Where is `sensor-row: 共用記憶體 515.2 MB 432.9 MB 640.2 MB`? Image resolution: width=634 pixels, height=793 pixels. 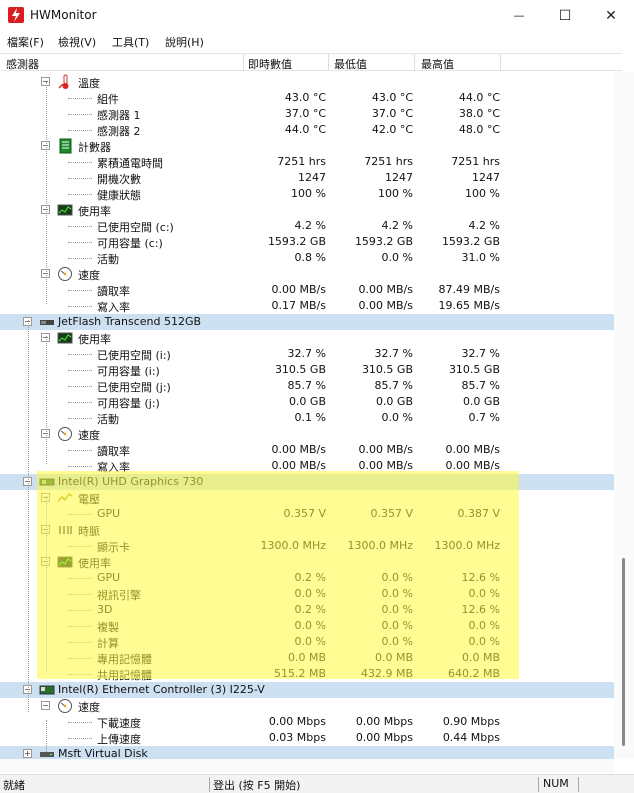 sensor-row: 共用記憶體 515.2 MB 432.9 MB 640.2 MB is located at coordinates (307, 674).